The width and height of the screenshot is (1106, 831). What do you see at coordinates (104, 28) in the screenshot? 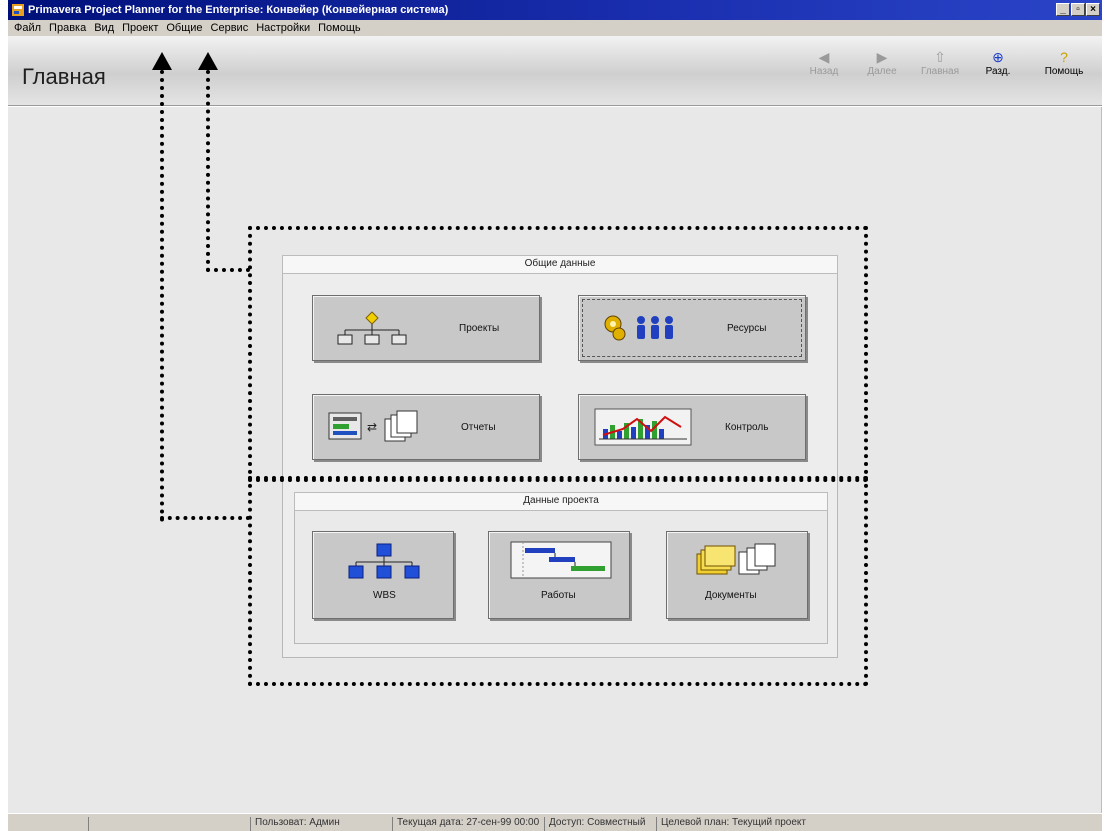
I see `menu-view: Вид` at bounding box center [104, 28].